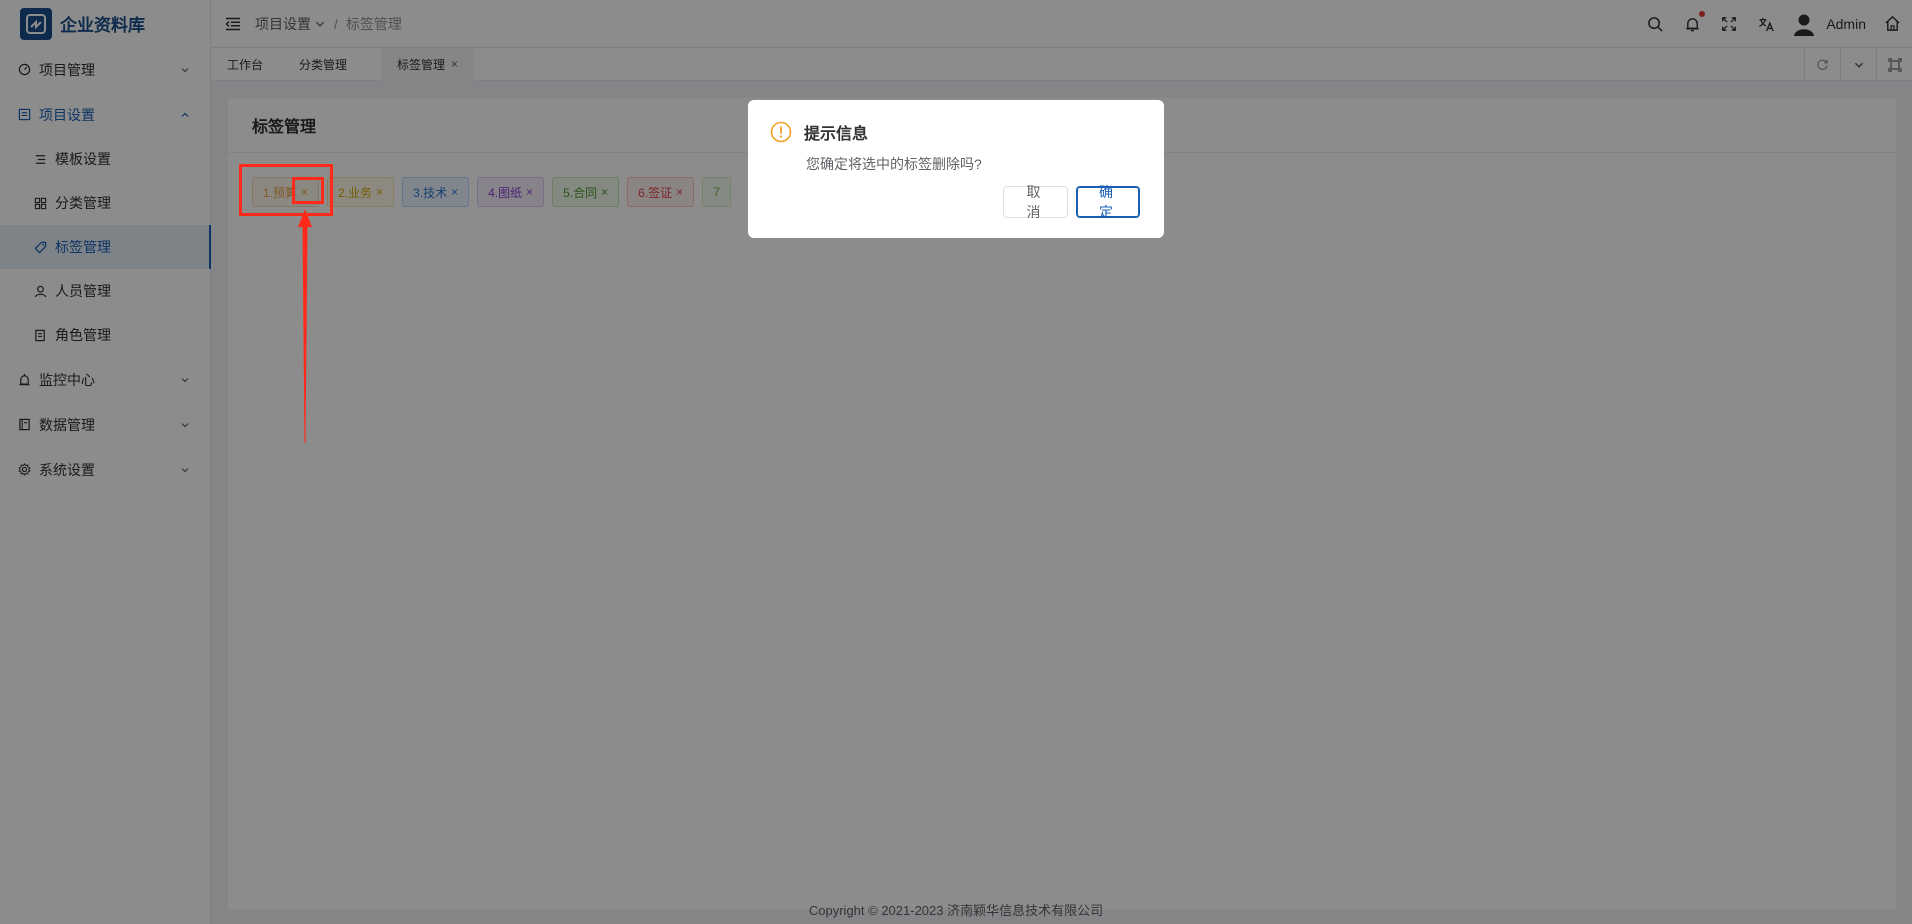  Describe the element at coordinates (1035, 202) in the screenshot. I see `cancel-button: 取消` at that location.